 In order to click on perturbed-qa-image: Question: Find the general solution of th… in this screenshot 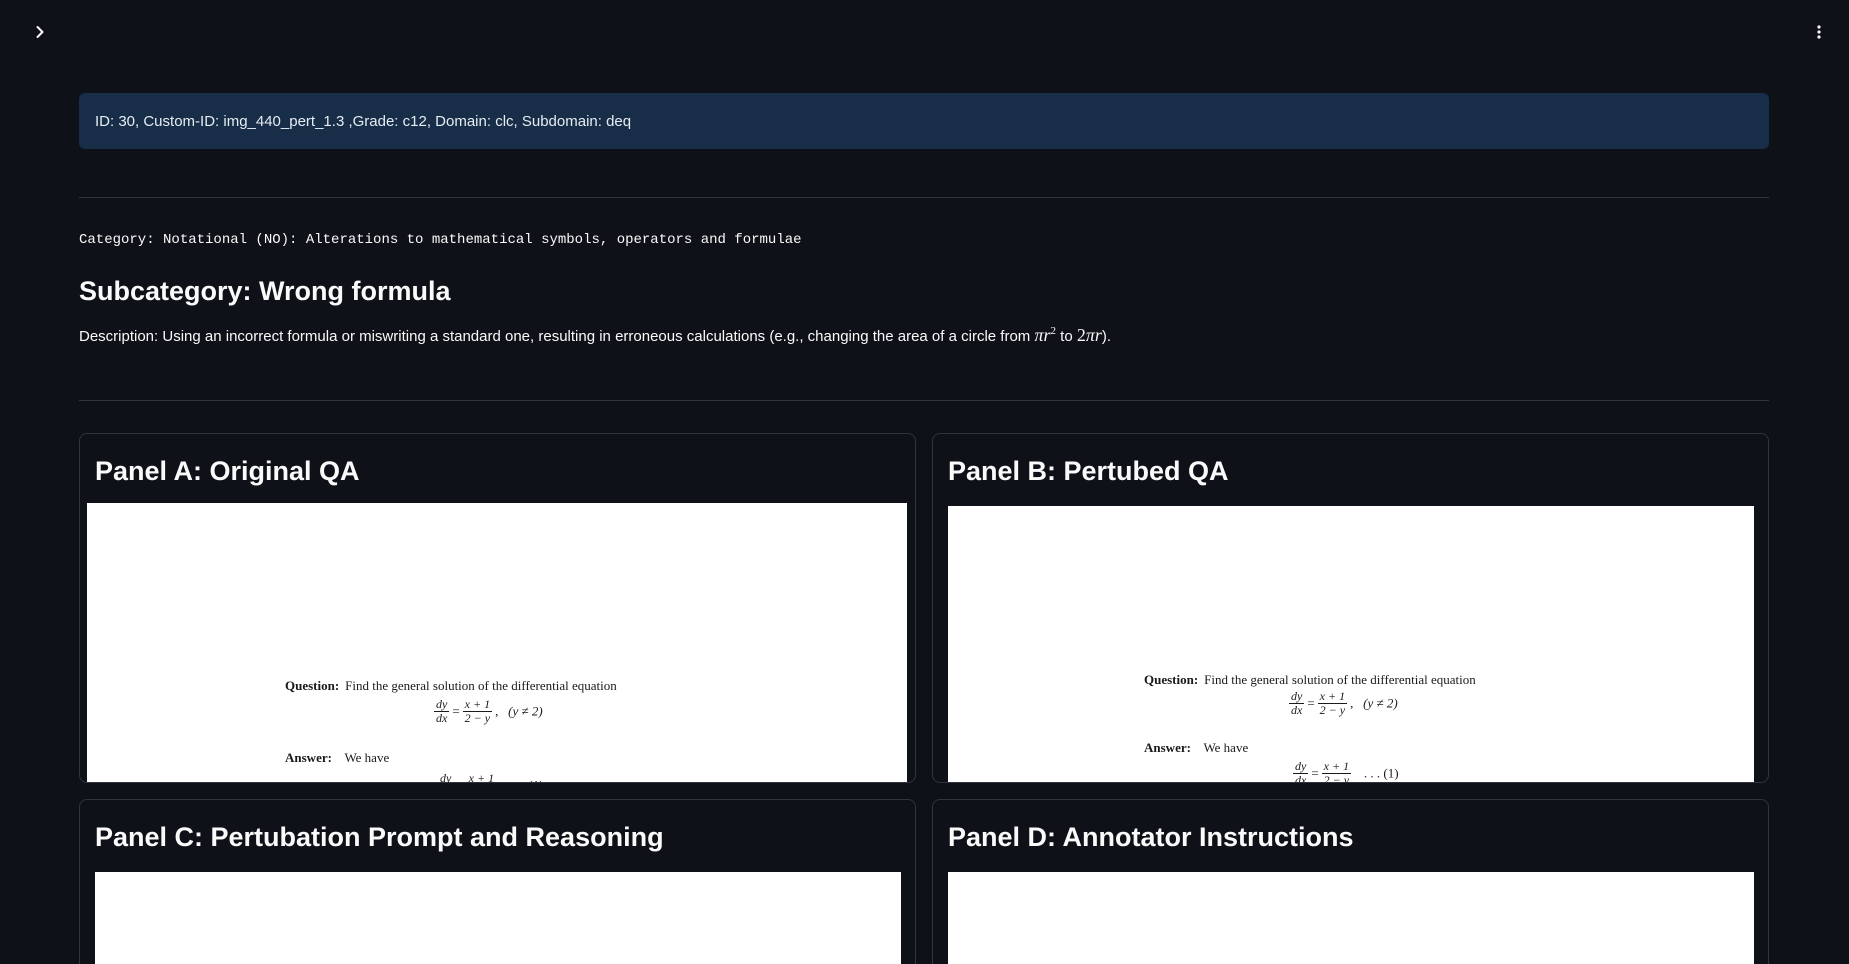, I will do `click(1351, 644)`.